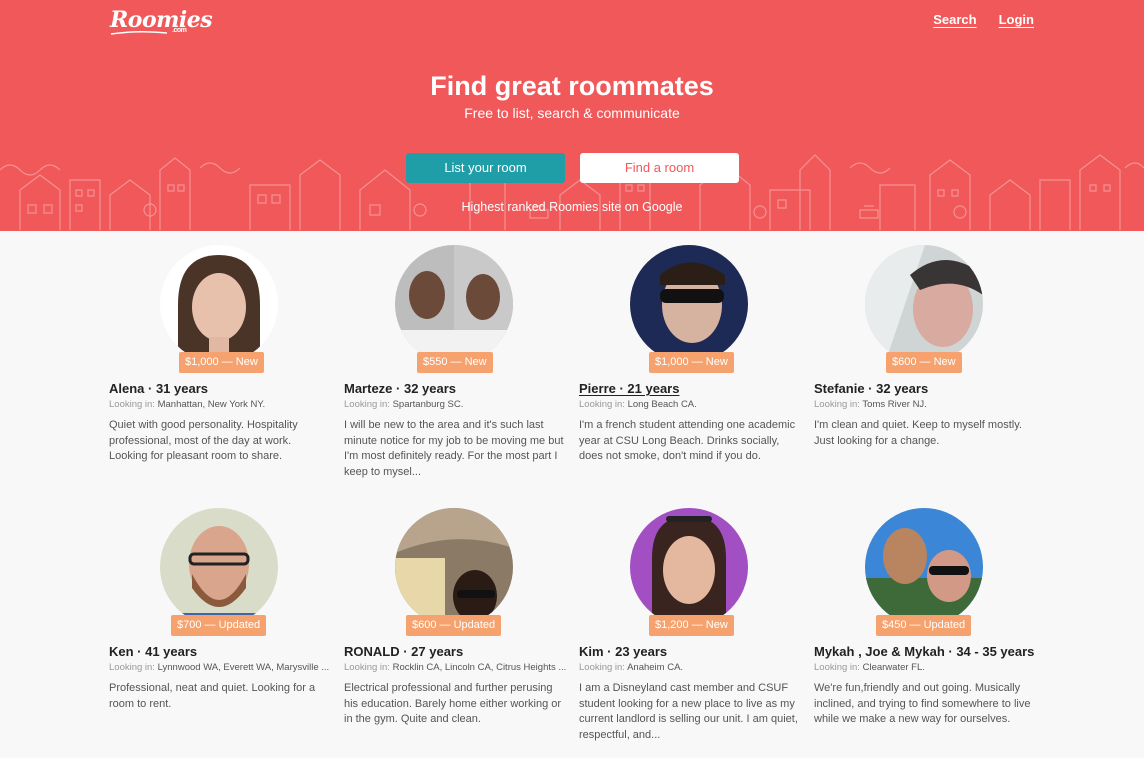 This screenshot has width=1144, height=758. What do you see at coordinates (662, 404) in the screenshot?
I see `location-value: Long Beach CA.` at bounding box center [662, 404].